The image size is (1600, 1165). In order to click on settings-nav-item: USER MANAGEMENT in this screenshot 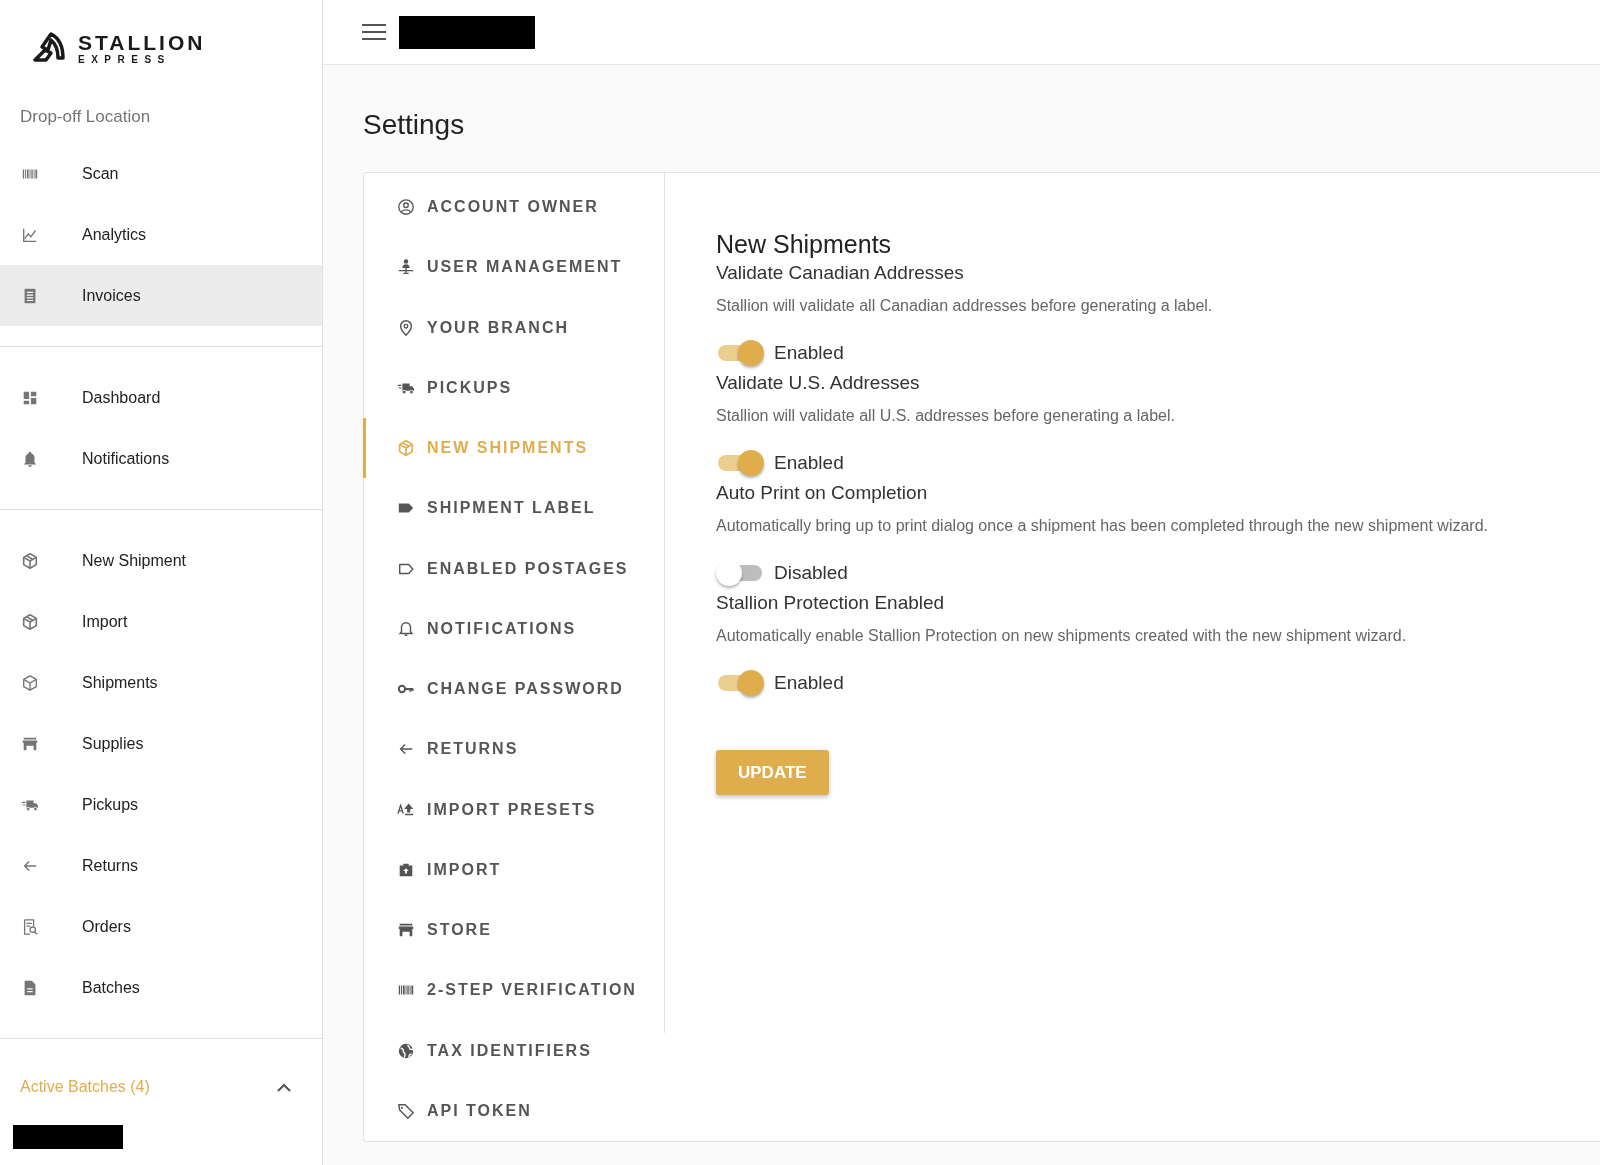, I will do `click(513, 267)`.